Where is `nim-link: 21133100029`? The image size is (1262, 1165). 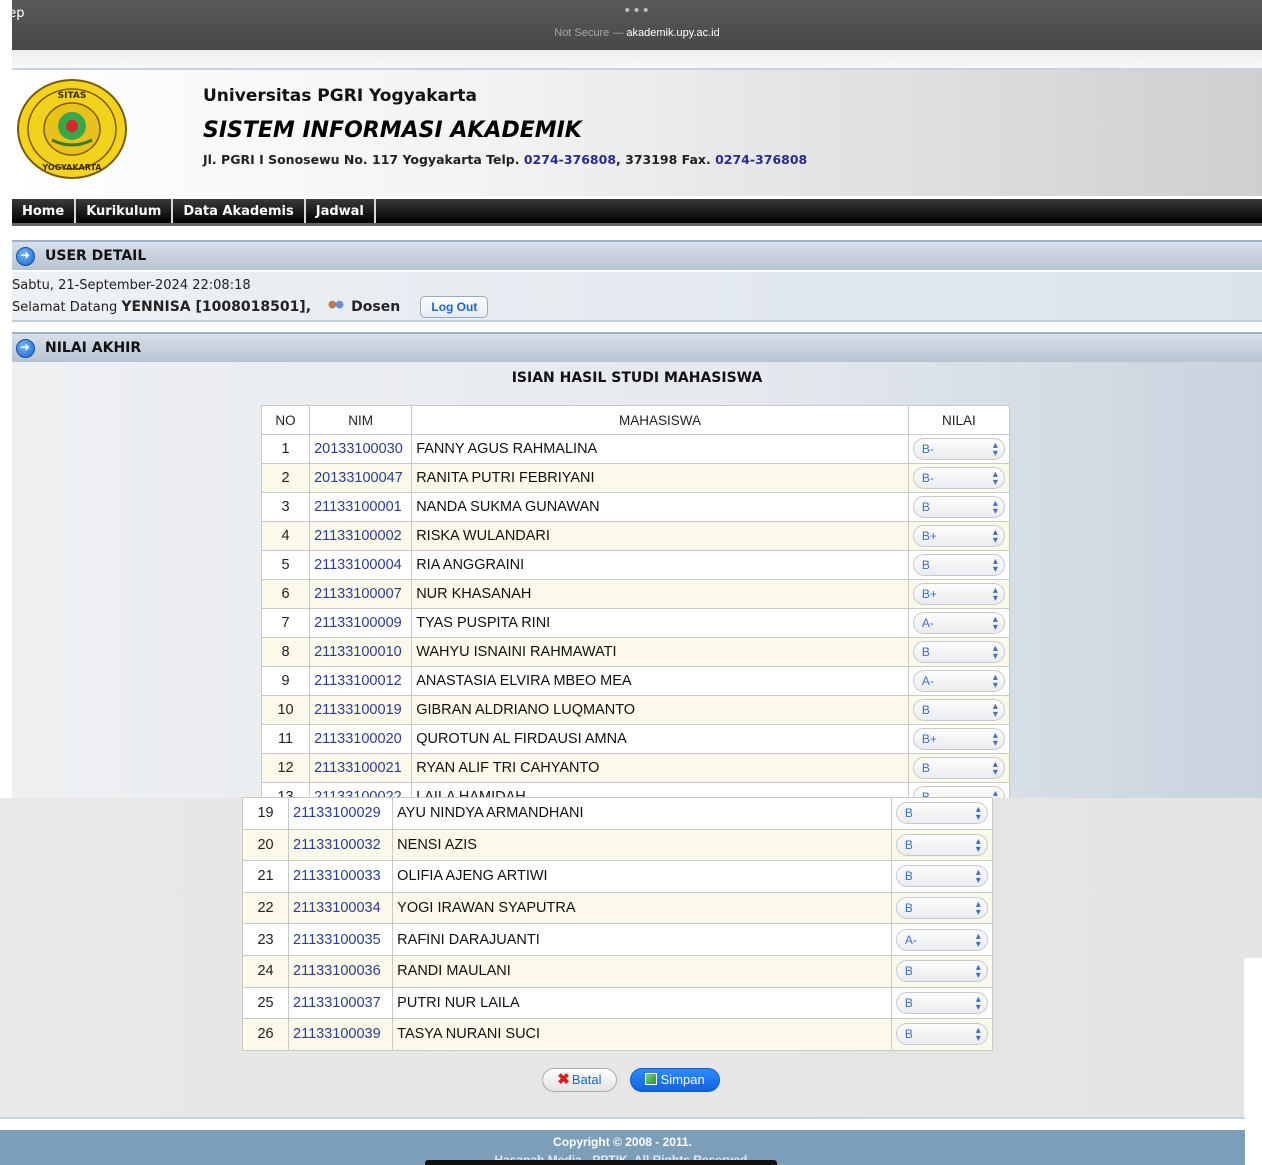 nim-link: 21133100029 is located at coordinates (337, 813).